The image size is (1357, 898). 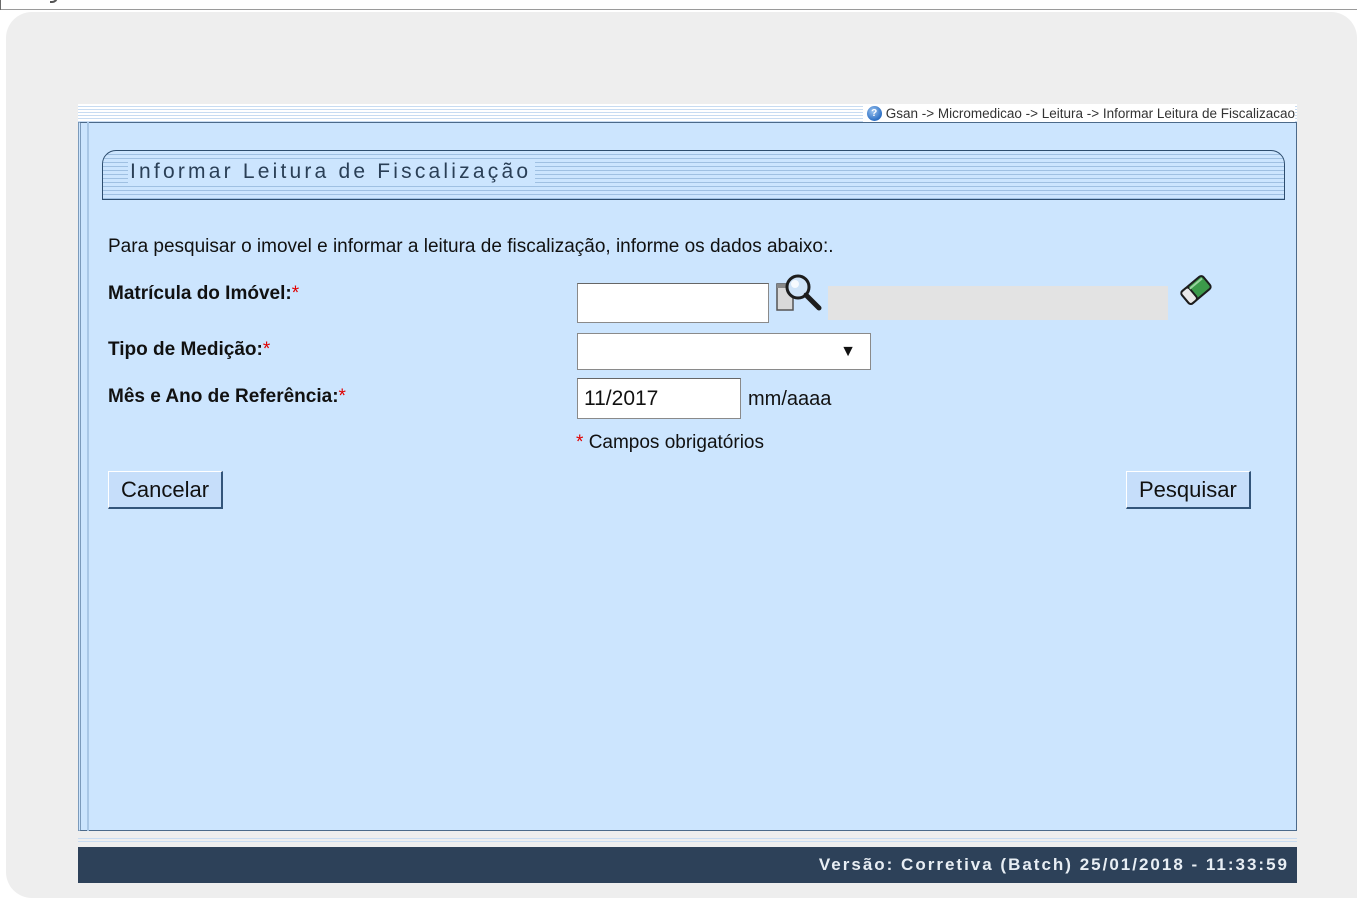 What do you see at coordinates (676, 442) in the screenshot?
I see `required-note-text: Campos obrigatórios` at bounding box center [676, 442].